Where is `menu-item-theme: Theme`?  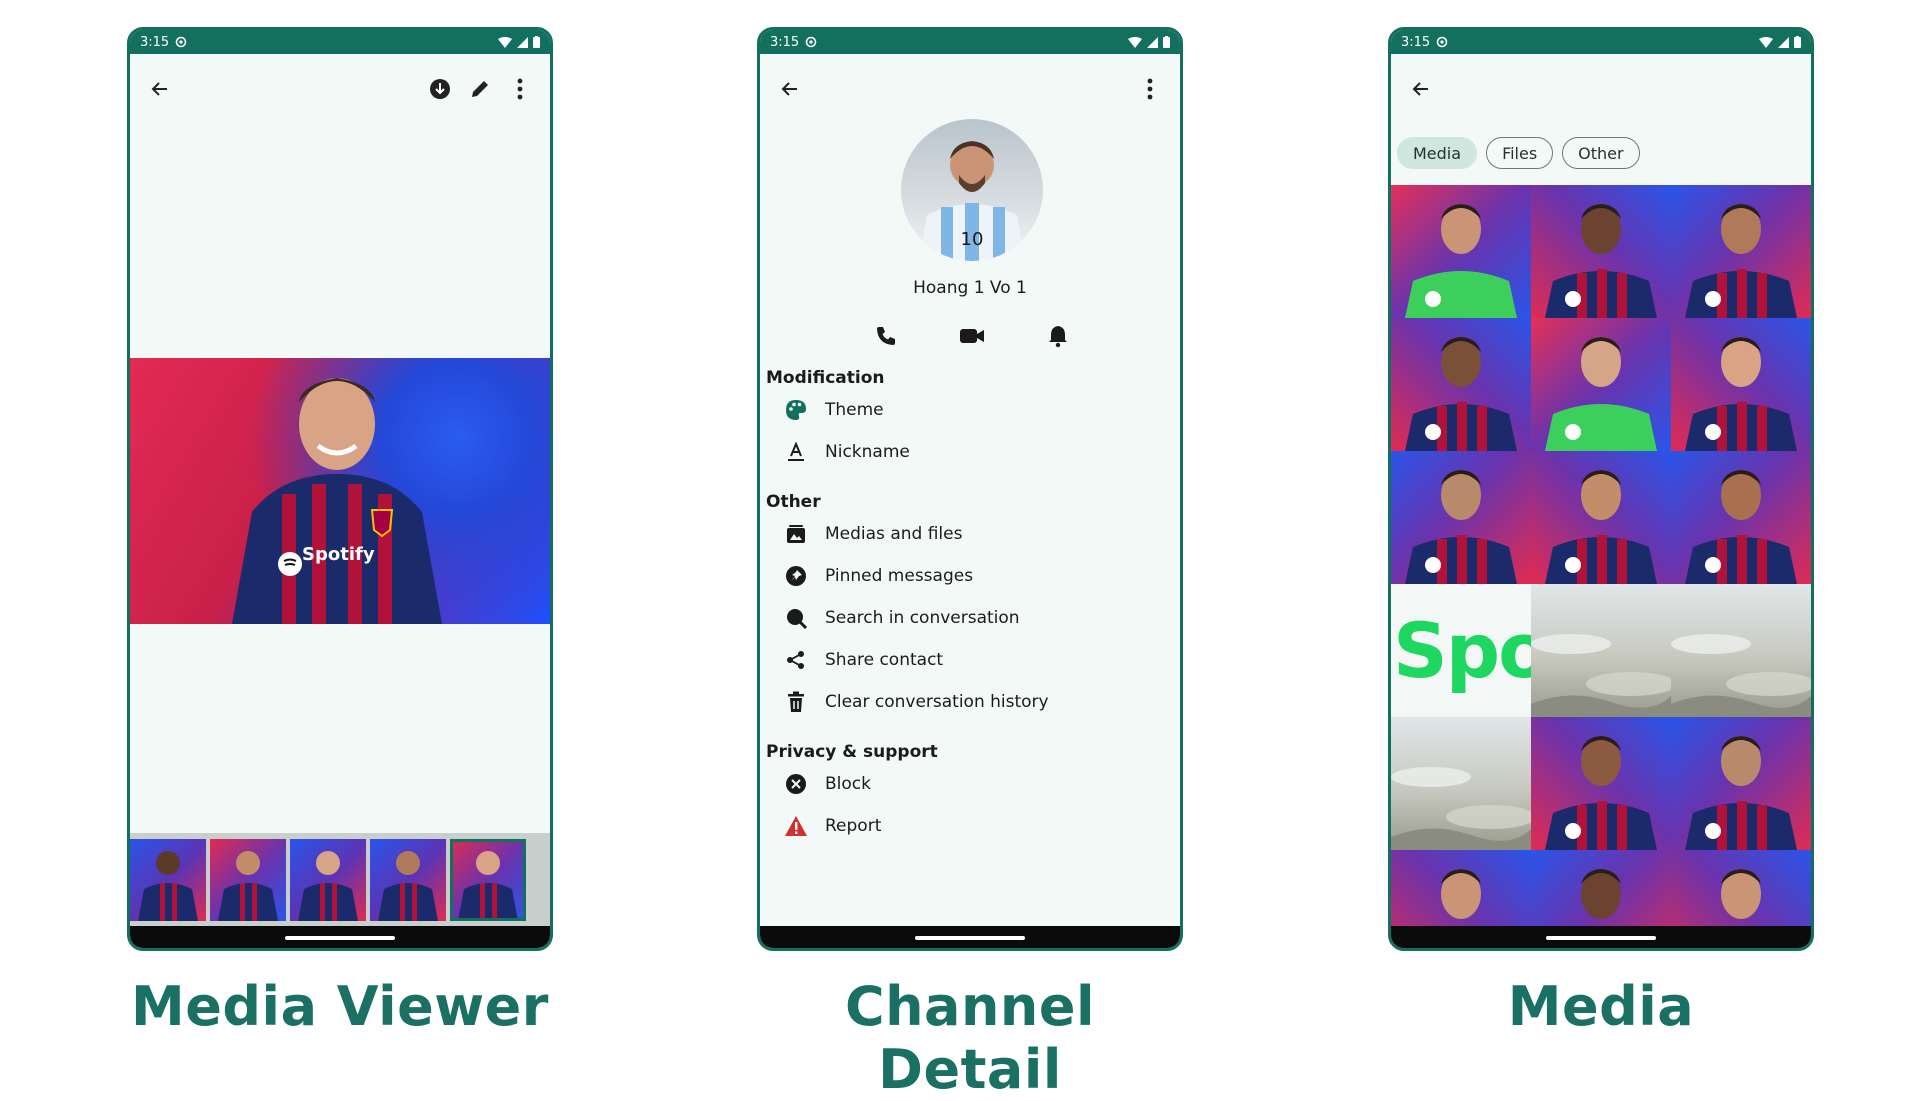
menu-item-theme: Theme is located at coordinates (834, 410).